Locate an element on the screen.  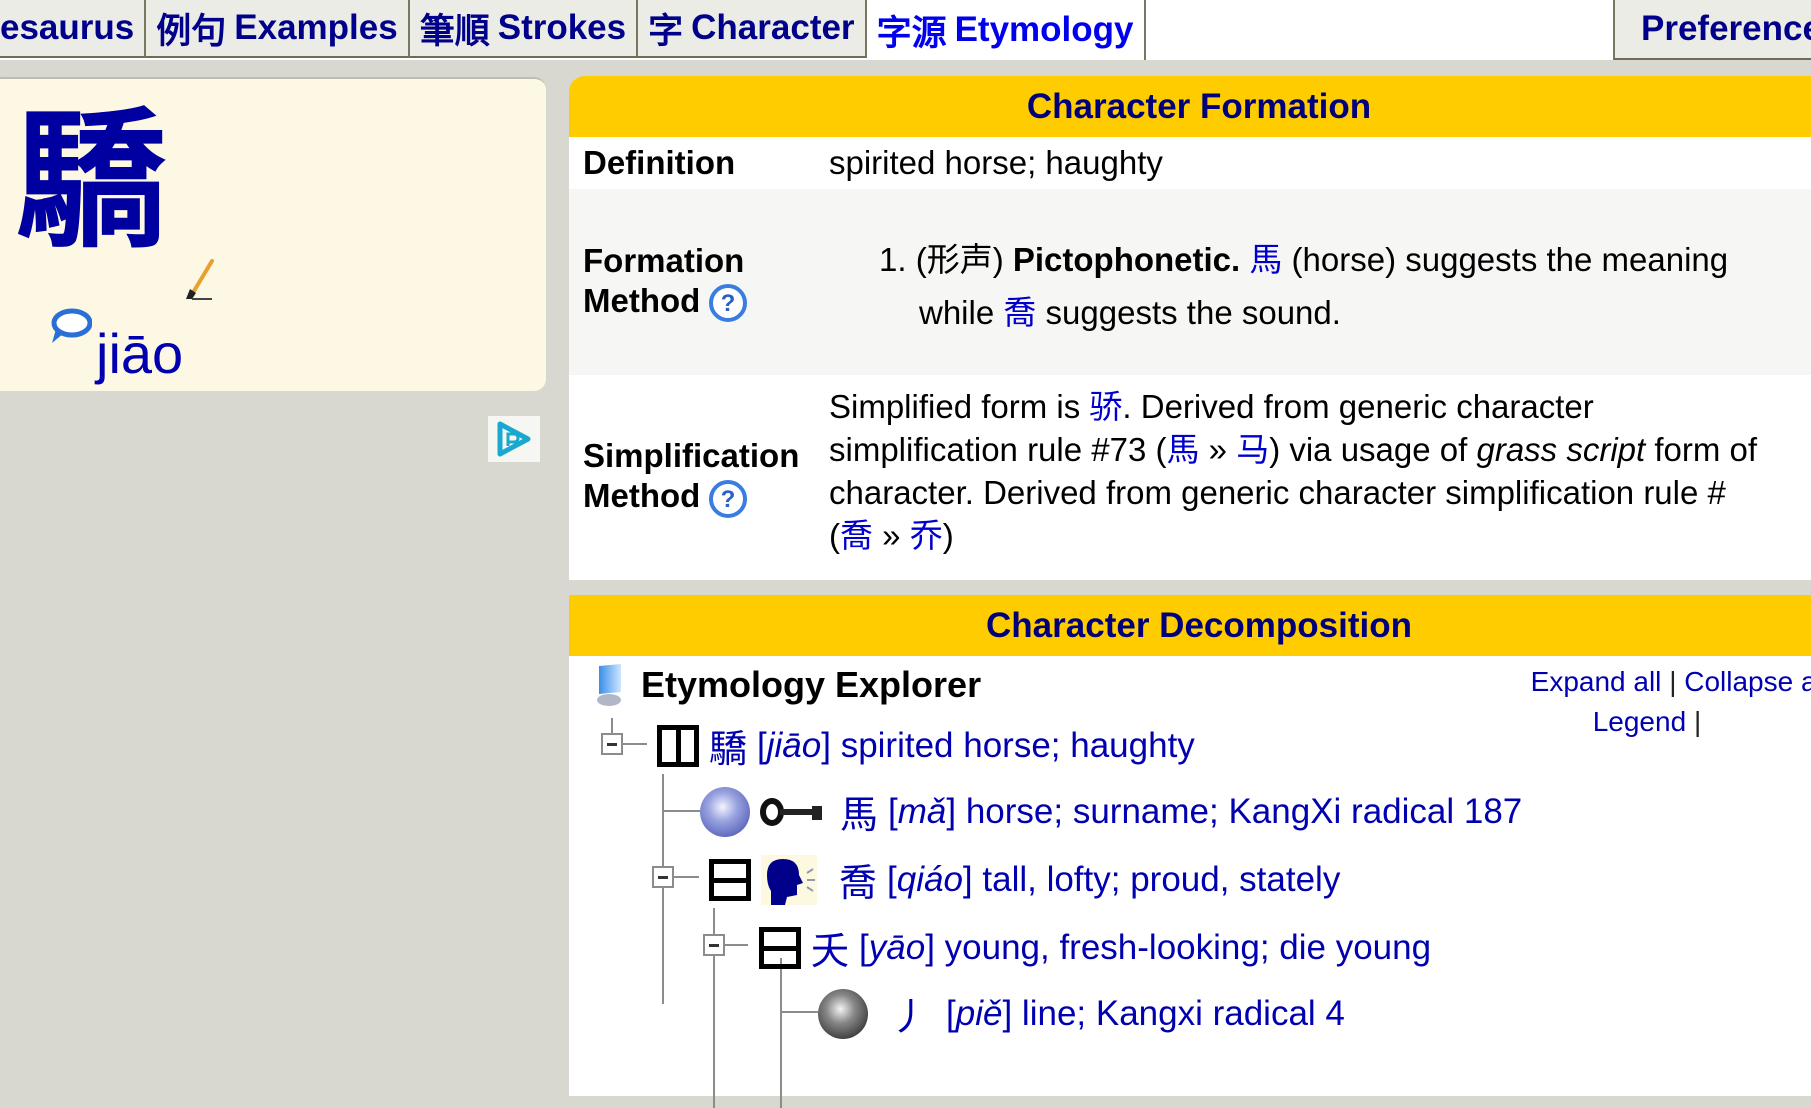
section-title: Character Formation is located at coordinates (1199, 106).